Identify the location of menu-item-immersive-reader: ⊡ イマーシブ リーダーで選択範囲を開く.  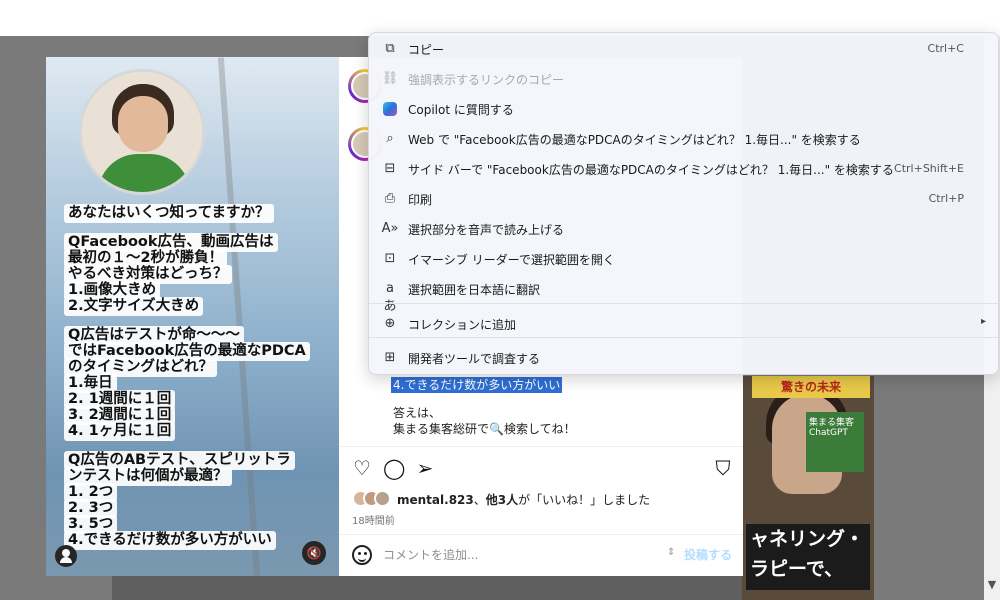
(683, 259).